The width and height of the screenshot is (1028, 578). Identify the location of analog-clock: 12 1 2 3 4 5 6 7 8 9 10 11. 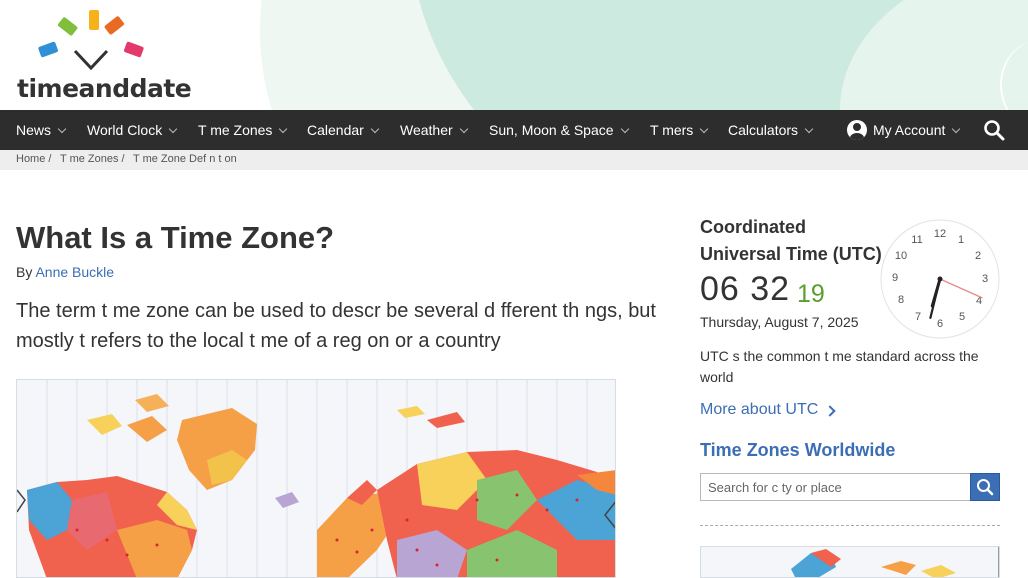
(940, 279).